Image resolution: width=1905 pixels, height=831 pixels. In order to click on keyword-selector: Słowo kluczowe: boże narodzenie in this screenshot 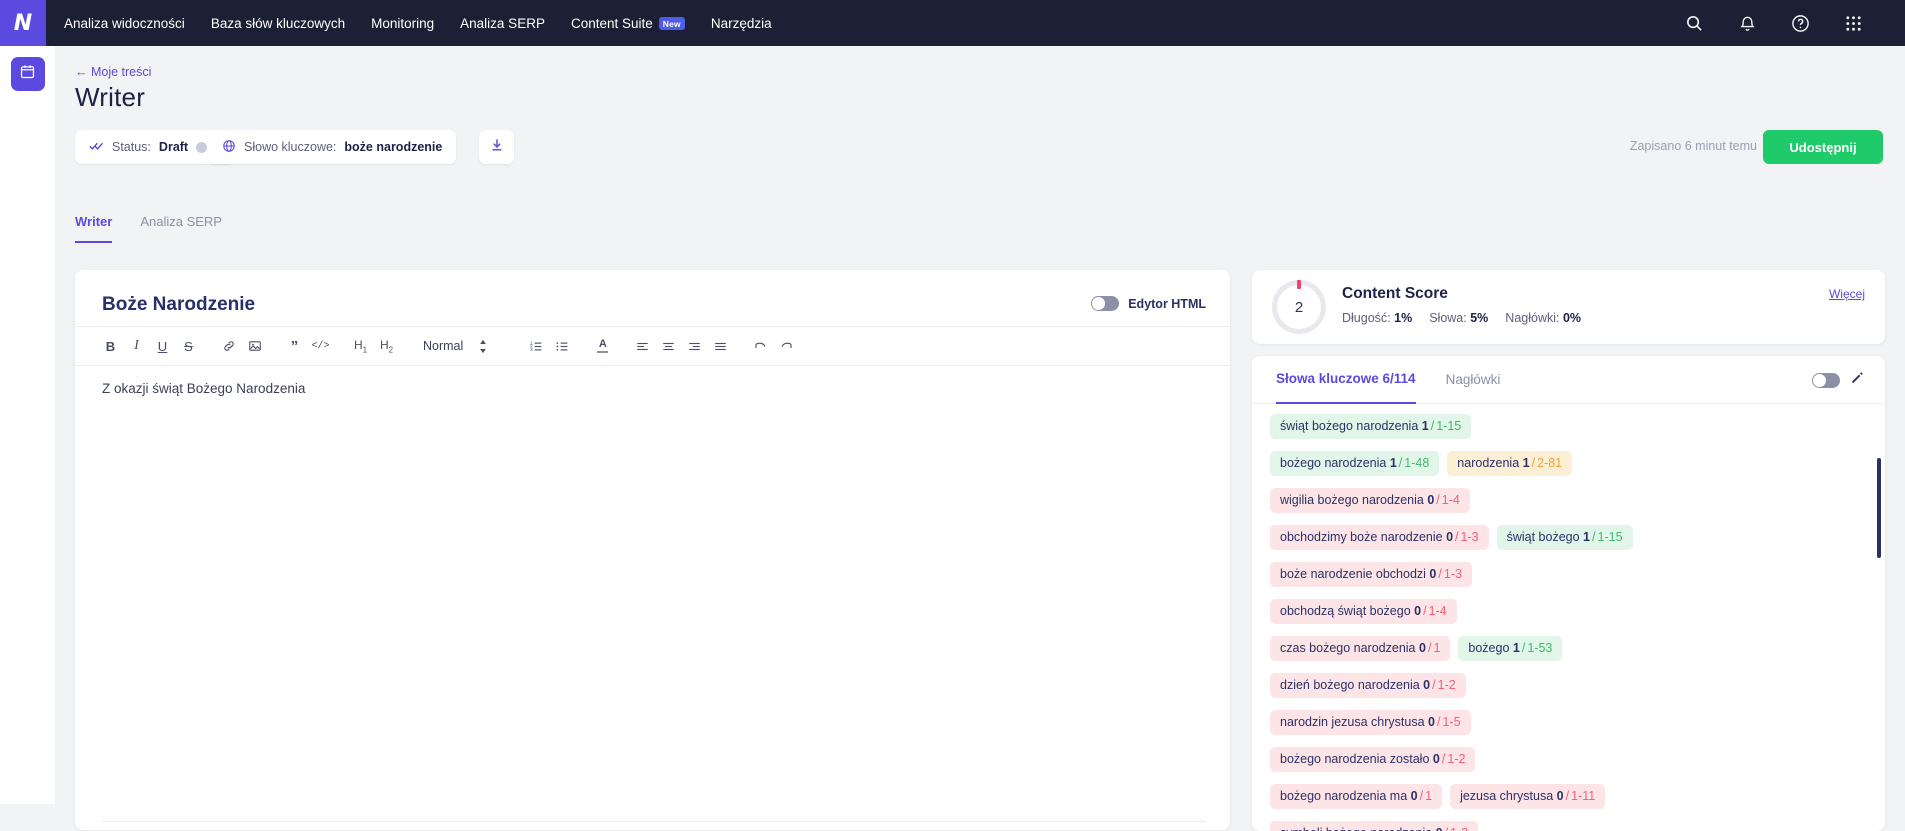, I will do `click(332, 147)`.